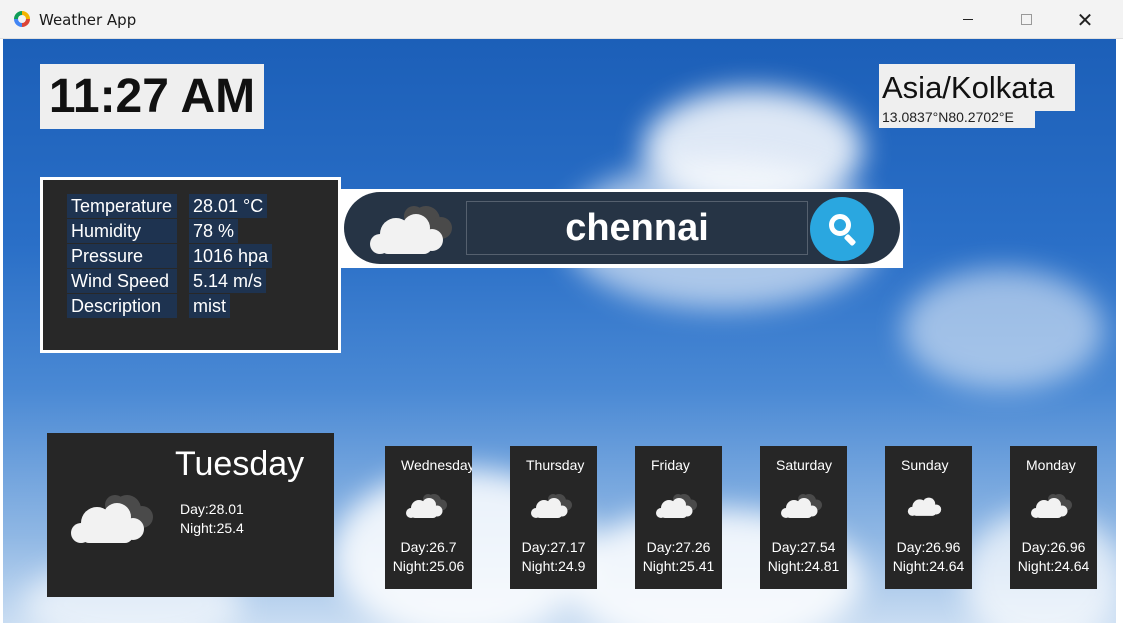  What do you see at coordinates (561, 19) in the screenshot?
I see `title-bar: Weather App ✕` at bounding box center [561, 19].